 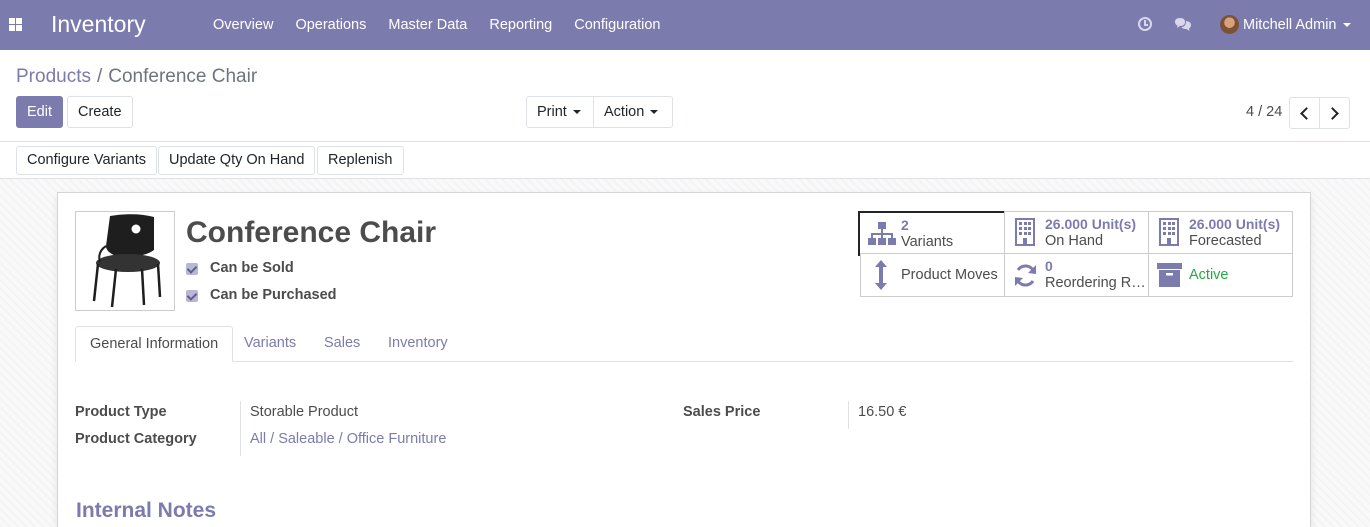 I want to click on active-label: Active, so click(x=1209, y=275).